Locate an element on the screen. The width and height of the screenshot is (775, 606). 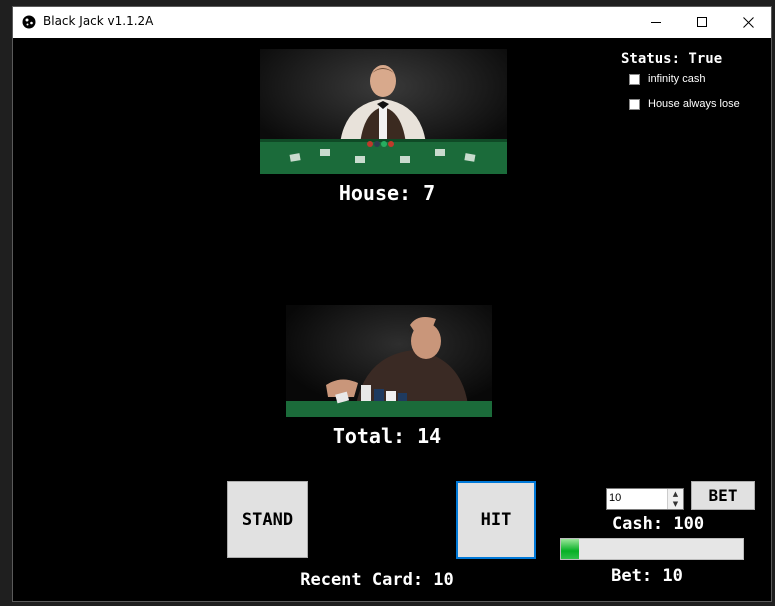
checkbox-label: infinity cash is located at coordinates (677, 79).